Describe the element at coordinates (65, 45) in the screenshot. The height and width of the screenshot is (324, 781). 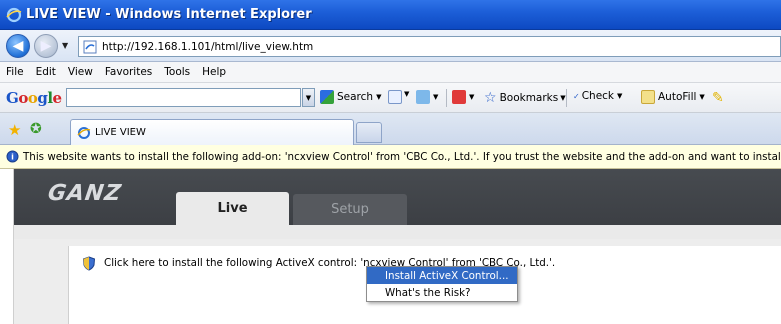
I see `recent-pages-dropdown-icon: ▼` at that location.